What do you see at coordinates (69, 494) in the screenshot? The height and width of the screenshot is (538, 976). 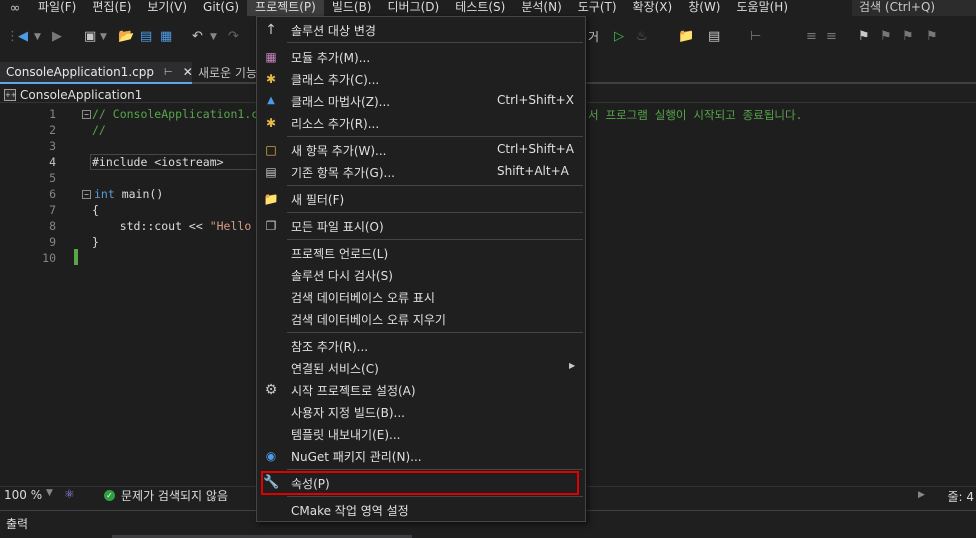 I see `copilot-icon: ⚛` at bounding box center [69, 494].